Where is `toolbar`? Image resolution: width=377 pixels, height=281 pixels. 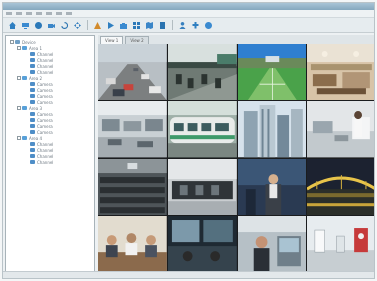 toolbar is located at coordinates (188, 25).